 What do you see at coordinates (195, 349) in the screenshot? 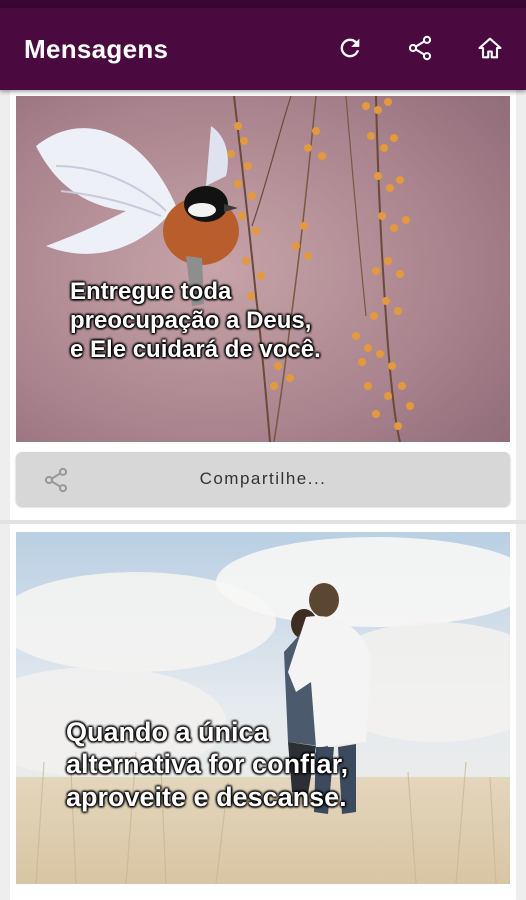
I see `quote-line: e Ele cuidará de você.` at bounding box center [195, 349].